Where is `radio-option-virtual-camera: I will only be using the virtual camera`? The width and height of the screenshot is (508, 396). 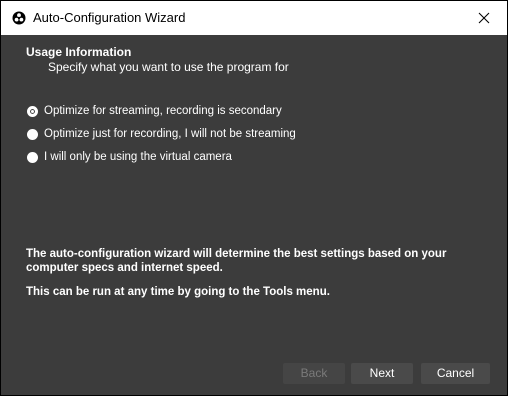
radio-option-virtual-camera: I will only be using the virtual camera is located at coordinates (129, 157).